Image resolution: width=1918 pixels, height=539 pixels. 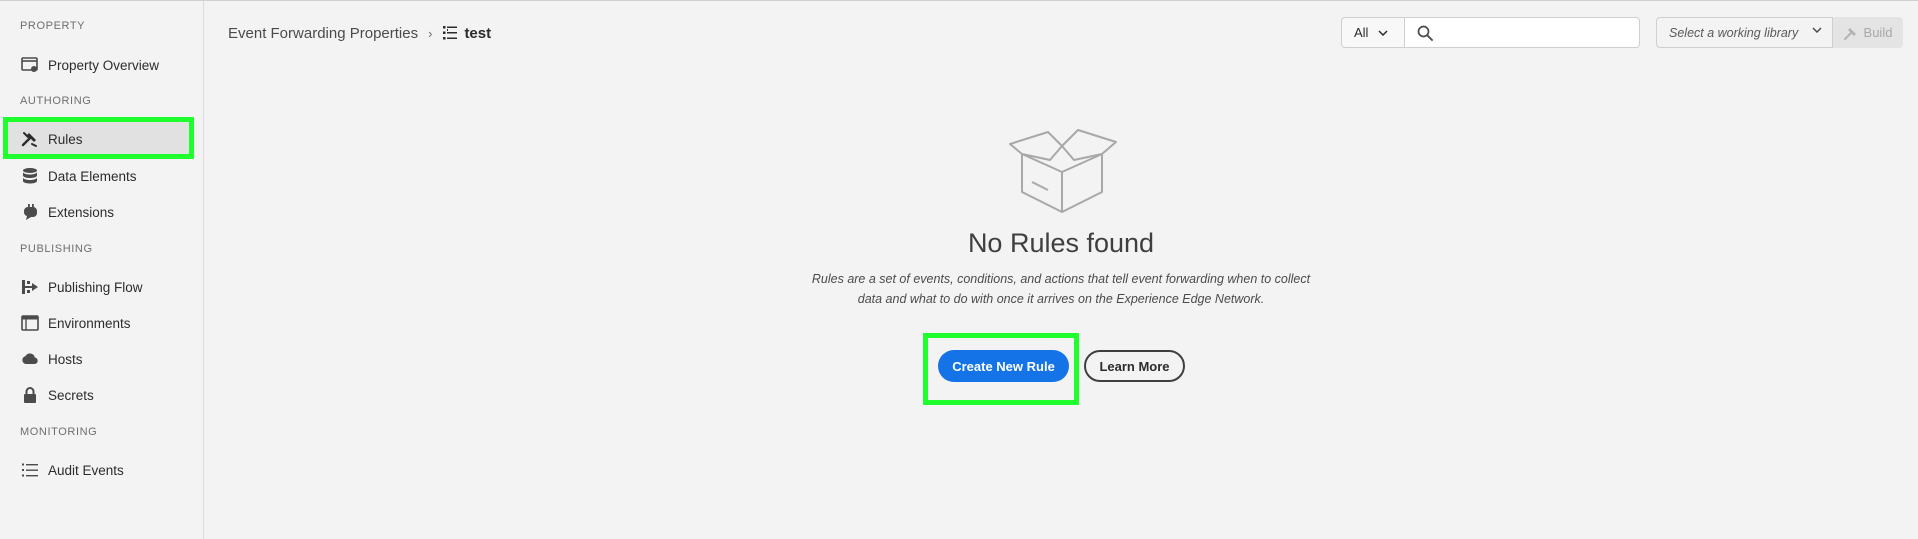 I want to click on search-icon, so click(x=1425, y=33).